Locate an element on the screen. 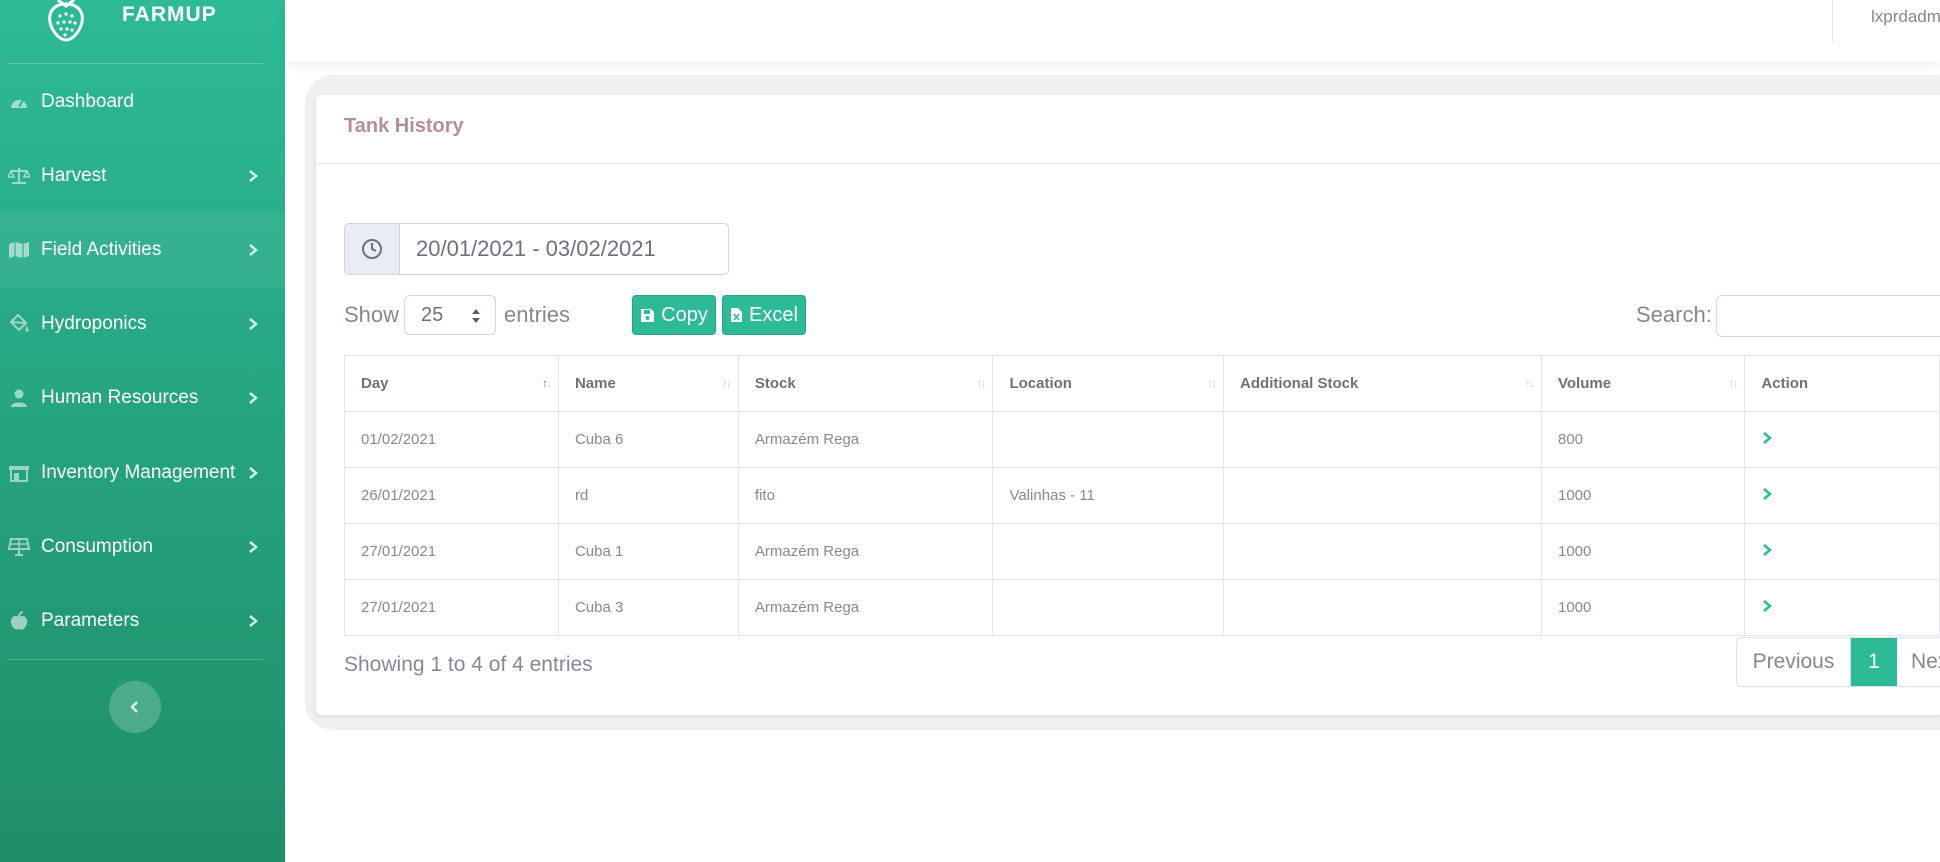  sidebar-item-dashboard: Dashboard is located at coordinates (142, 102).